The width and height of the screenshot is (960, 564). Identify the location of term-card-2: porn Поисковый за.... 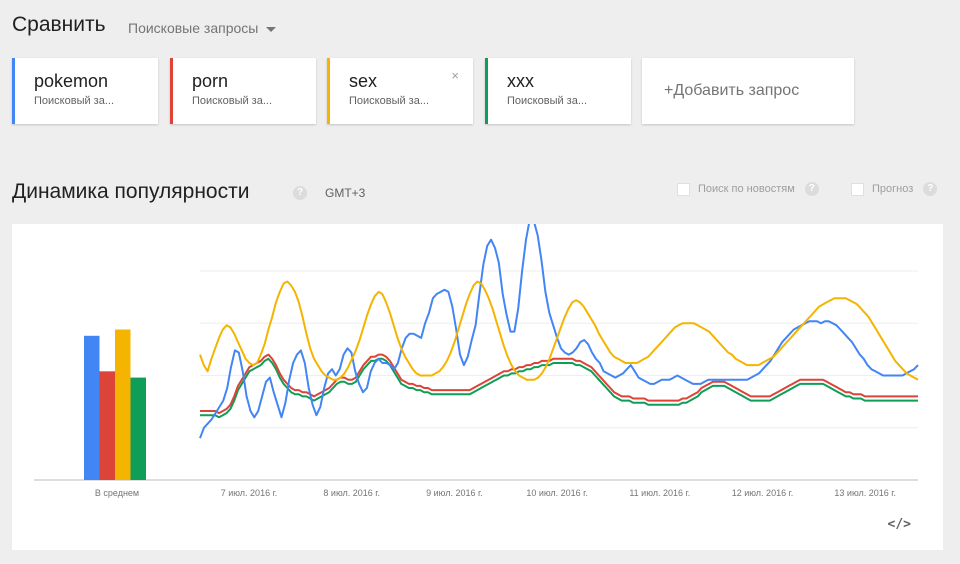
(243, 91).